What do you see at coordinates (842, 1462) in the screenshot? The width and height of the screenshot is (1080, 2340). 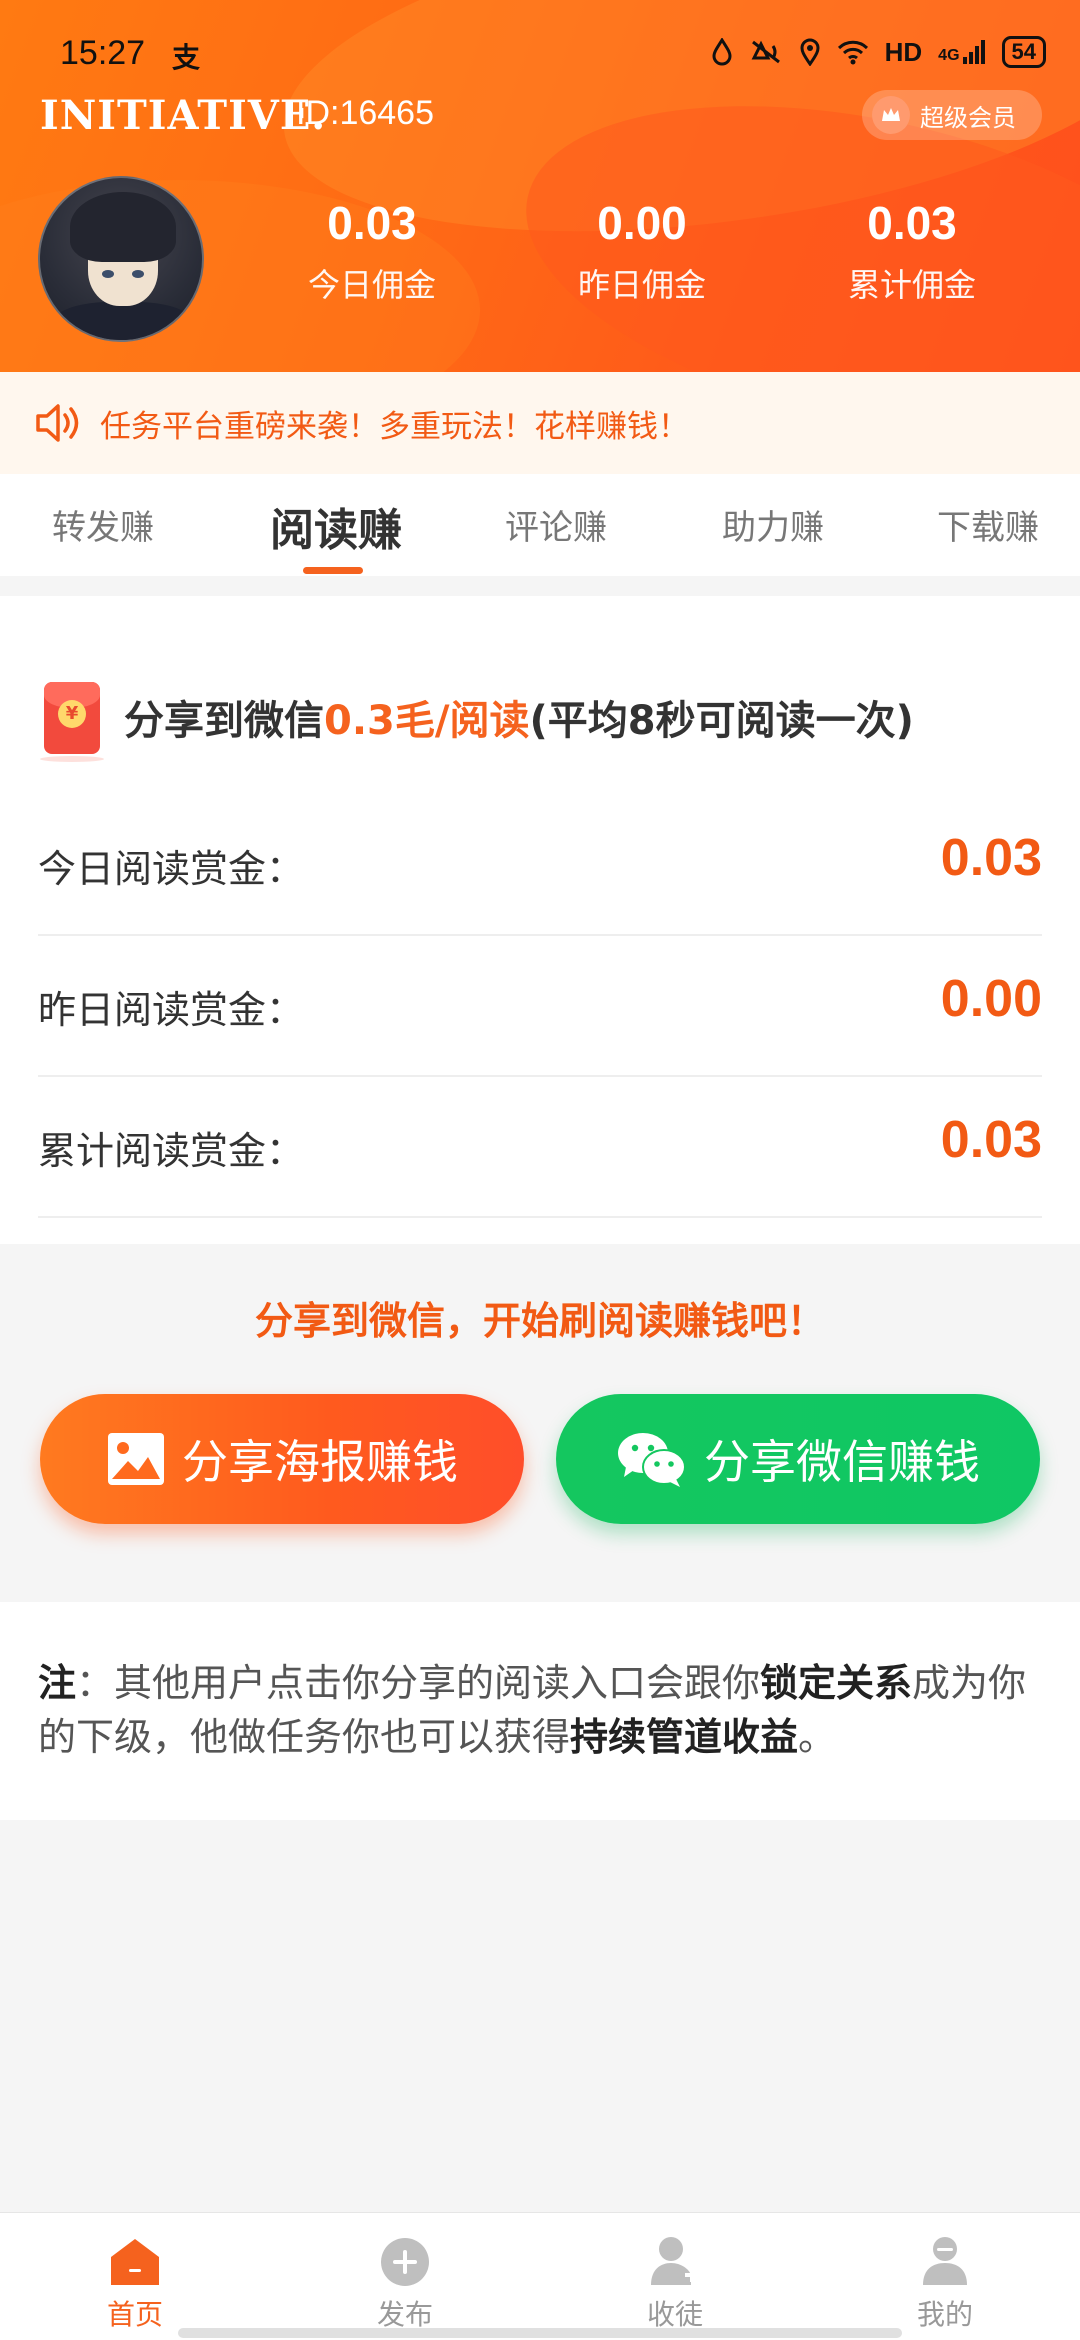 I see `share-wechat-label: 分享微信赚钱` at bounding box center [842, 1462].